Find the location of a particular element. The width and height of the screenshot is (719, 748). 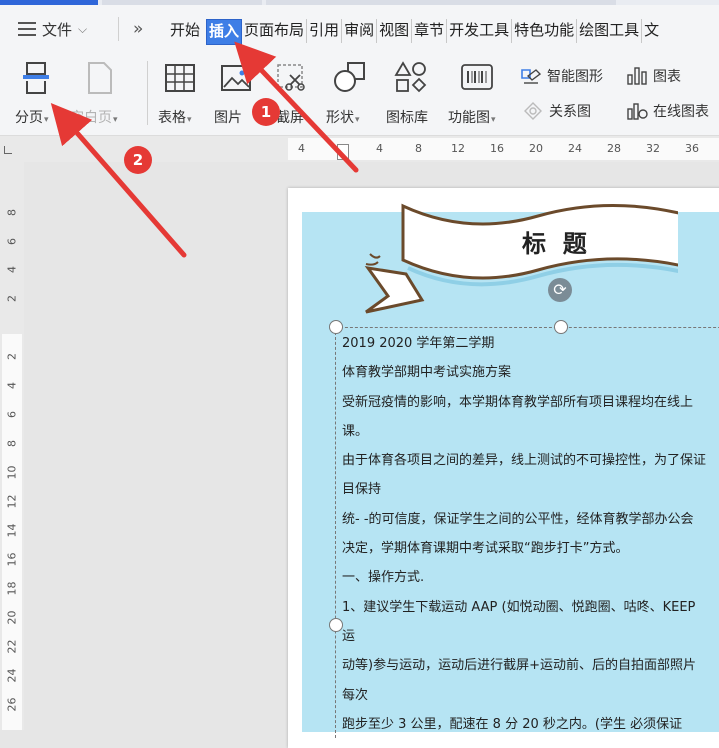

doc-line: 统- -的可信度，保证学生之间的公平性，经体育教学部办公会 is located at coordinates (518, 519).